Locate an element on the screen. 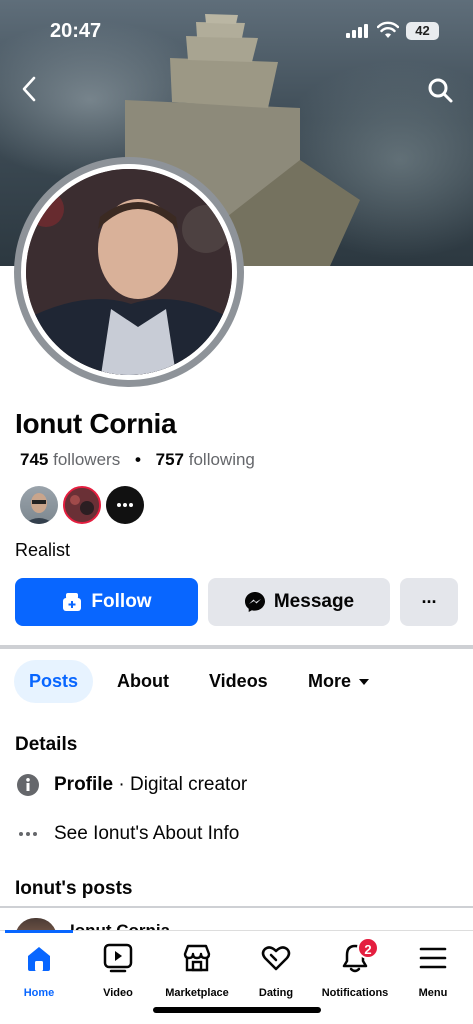  wifi-icon is located at coordinates (388, 29).